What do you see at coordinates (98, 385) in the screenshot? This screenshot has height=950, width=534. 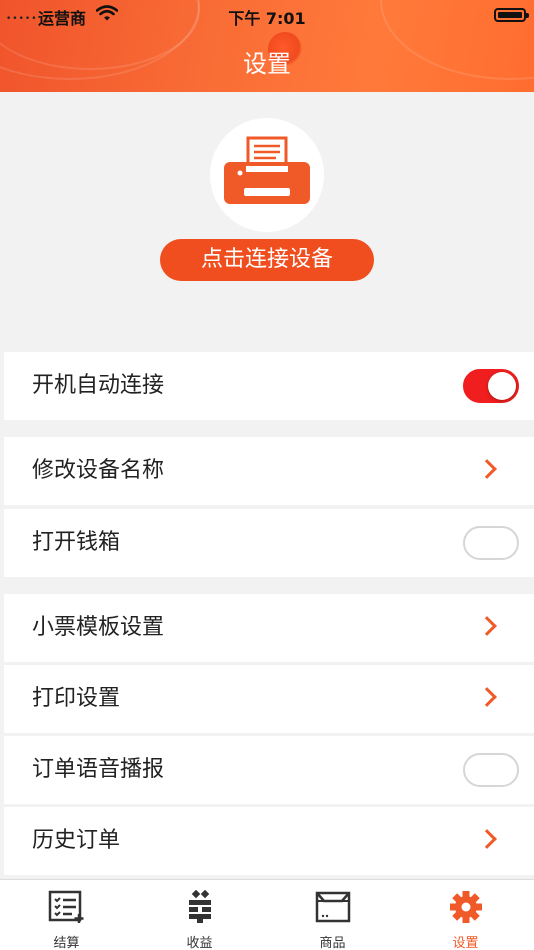 I see `setting-label: 开机自动连接` at bounding box center [98, 385].